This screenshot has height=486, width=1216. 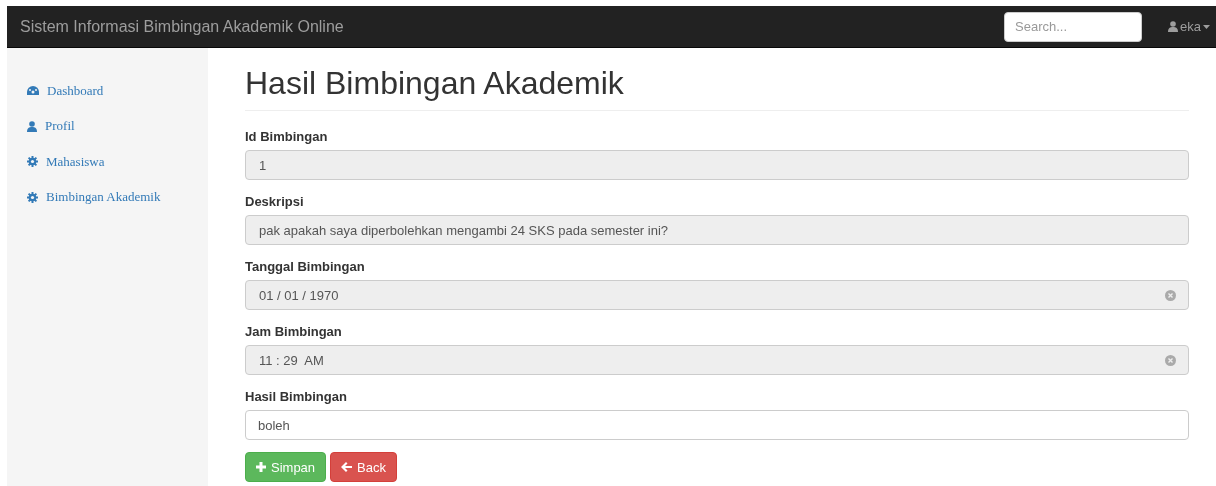 What do you see at coordinates (107, 162) in the screenshot?
I see `sidebar-item: Mahasiswa` at bounding box center [107, 162].